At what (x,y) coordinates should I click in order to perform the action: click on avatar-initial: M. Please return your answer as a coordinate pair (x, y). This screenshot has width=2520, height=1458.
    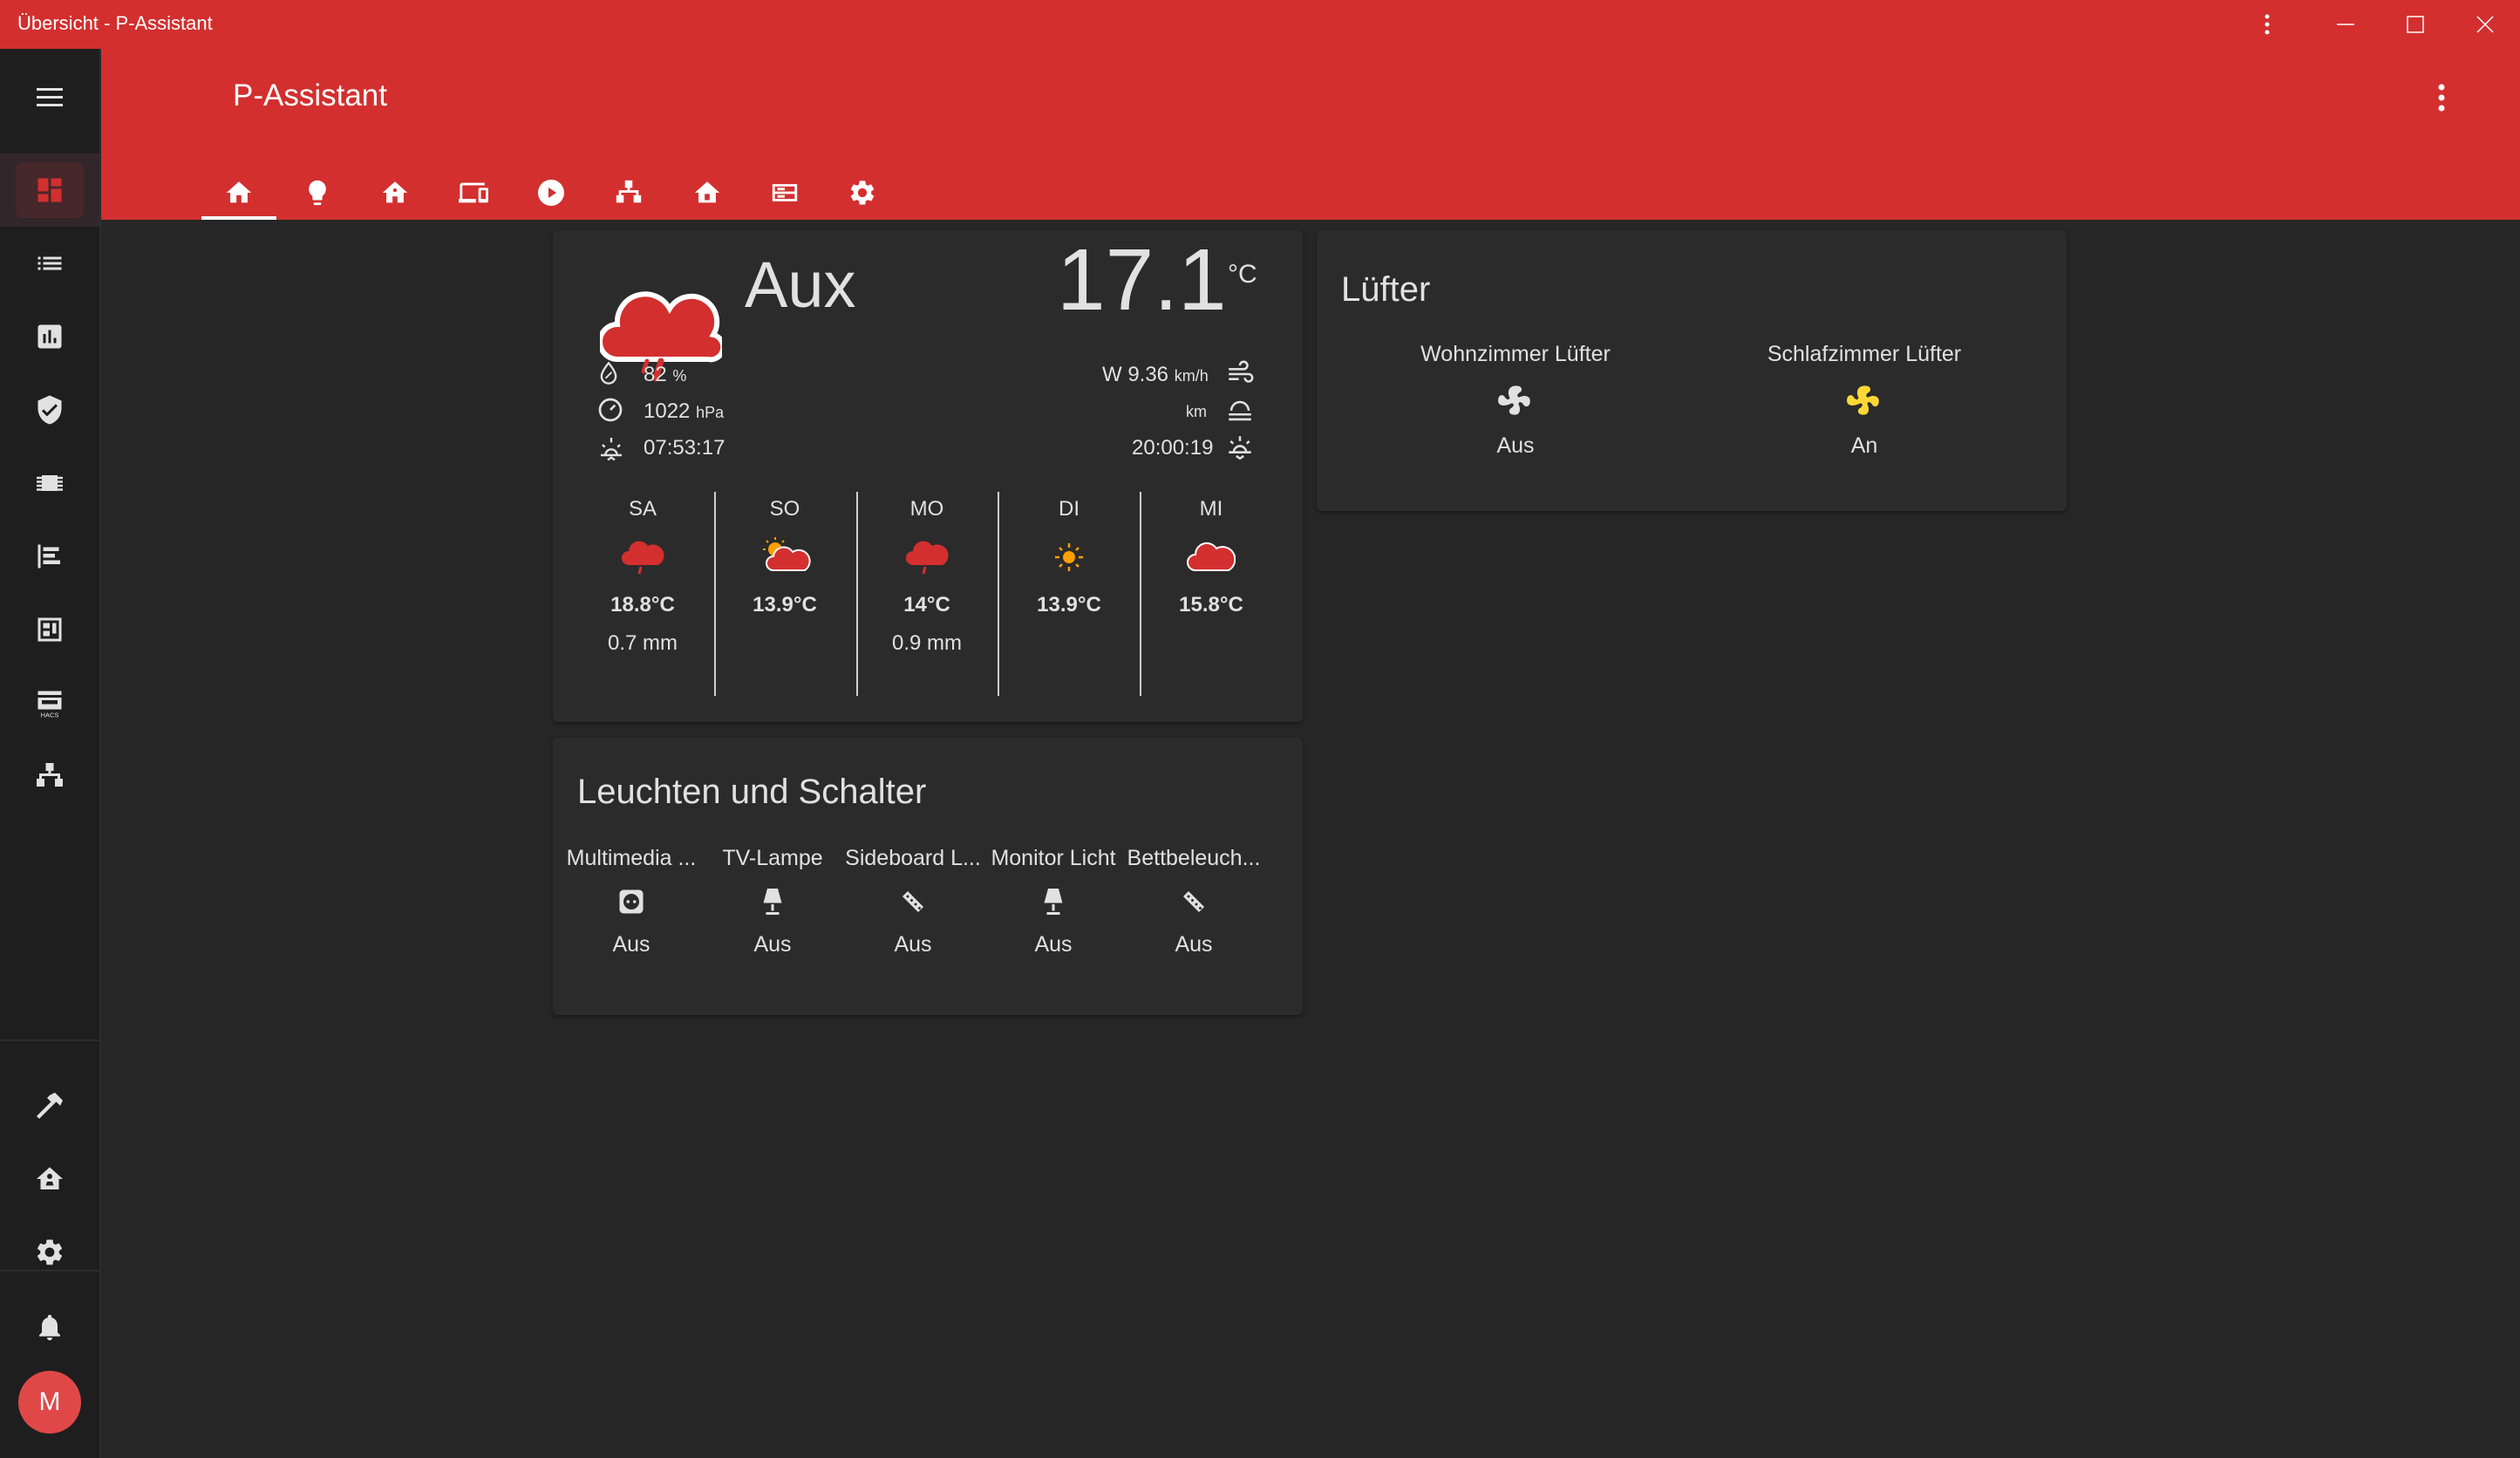
    Looking at the image, I should click on (49, 1401).